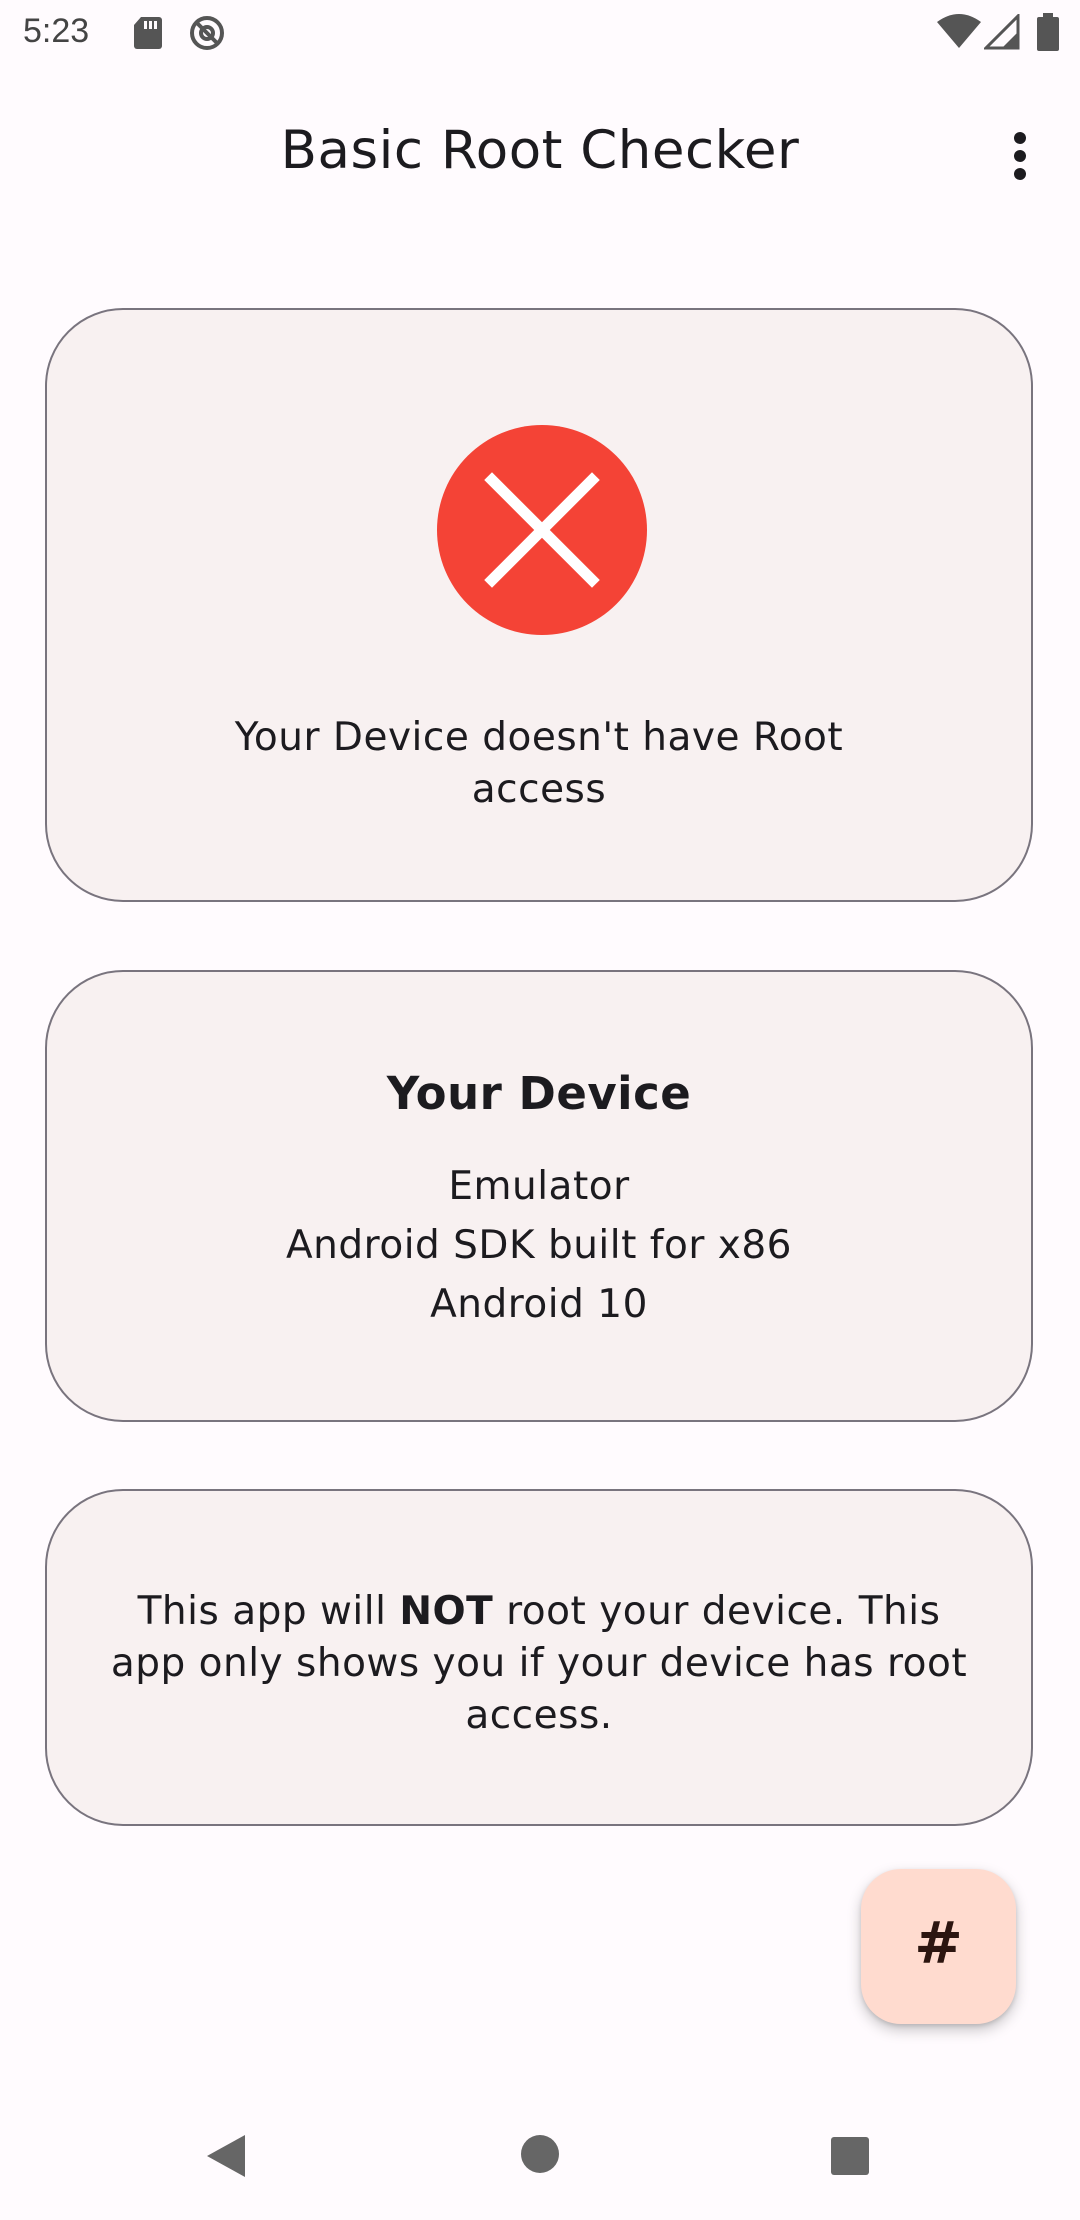 The image size is (1080, 2220). I want to click on navigation-bar, so click(540, 2155).